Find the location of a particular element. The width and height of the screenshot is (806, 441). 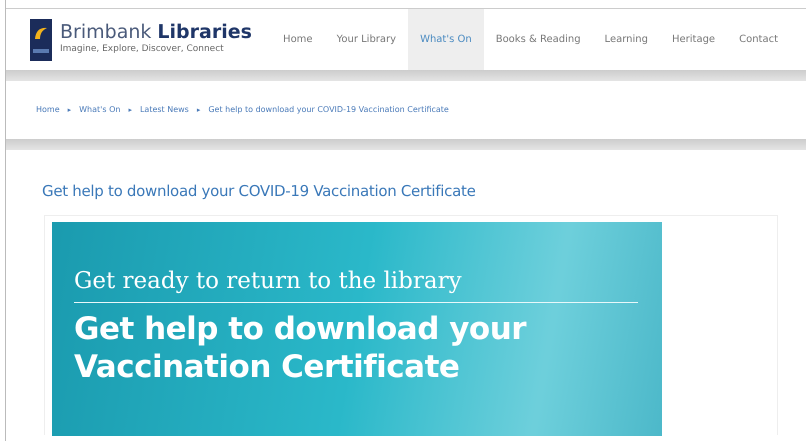

nav-link: Your Library is located at coordinates (366, 39).